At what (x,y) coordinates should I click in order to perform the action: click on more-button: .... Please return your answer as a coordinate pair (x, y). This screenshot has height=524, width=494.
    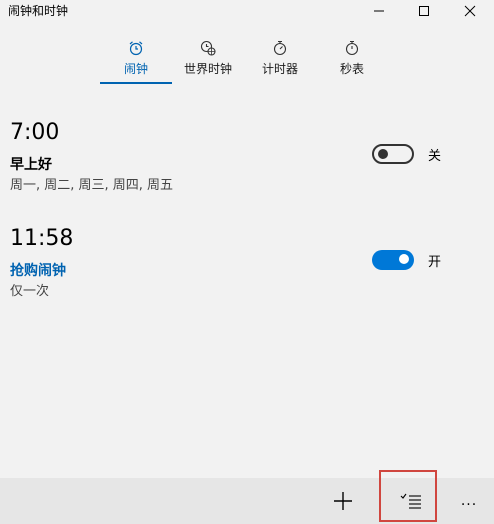
    Looking at the image, I should click on (469, 501).